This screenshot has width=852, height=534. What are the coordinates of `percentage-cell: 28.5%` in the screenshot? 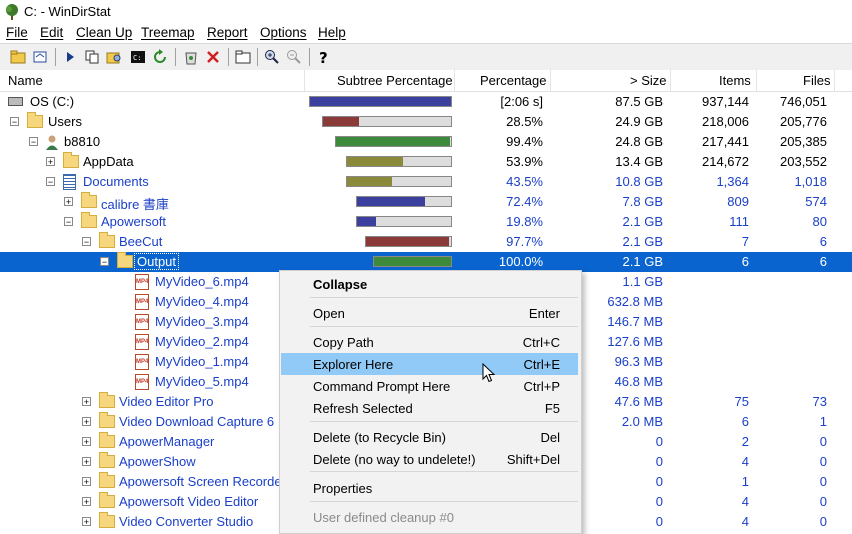 It's located at (524, 121).